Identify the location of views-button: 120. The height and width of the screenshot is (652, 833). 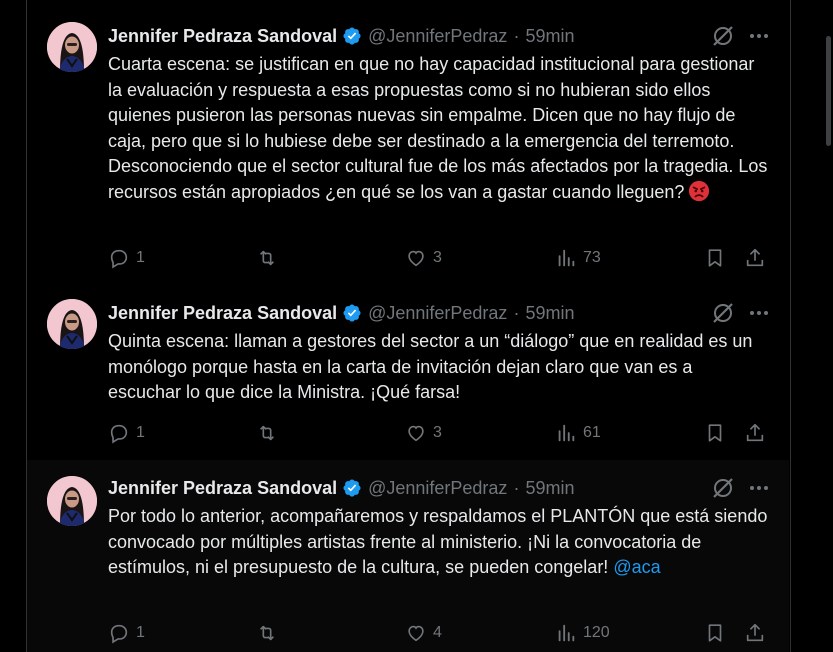
(582, 633).